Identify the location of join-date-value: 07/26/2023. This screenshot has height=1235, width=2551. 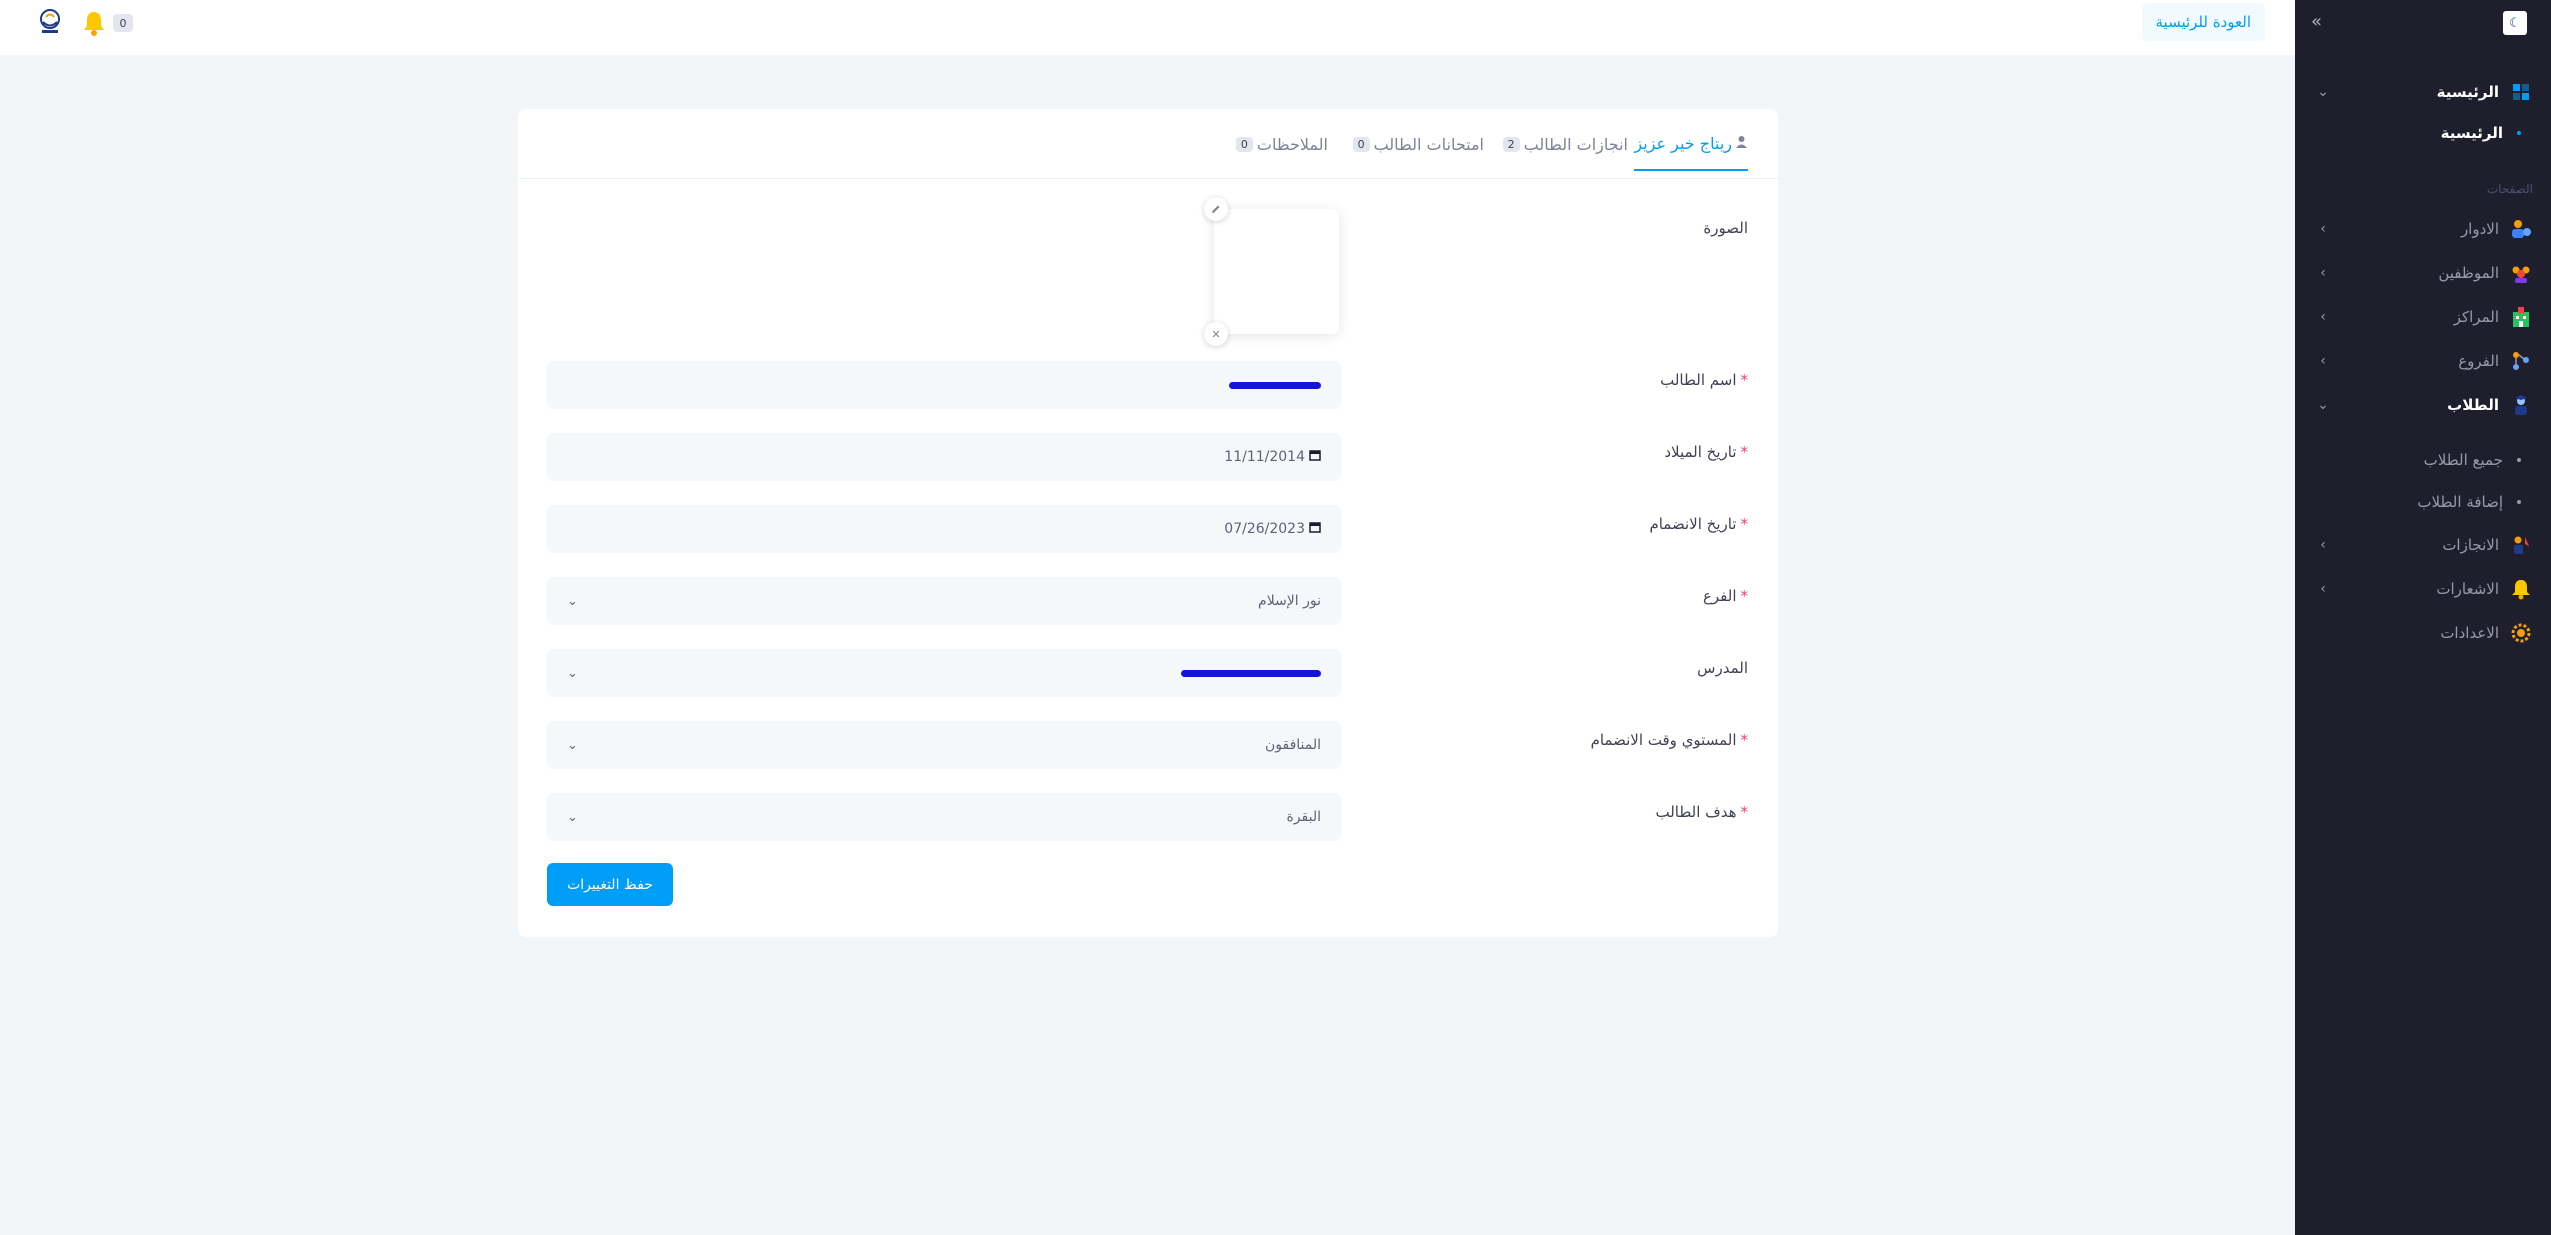
(1264, 529).